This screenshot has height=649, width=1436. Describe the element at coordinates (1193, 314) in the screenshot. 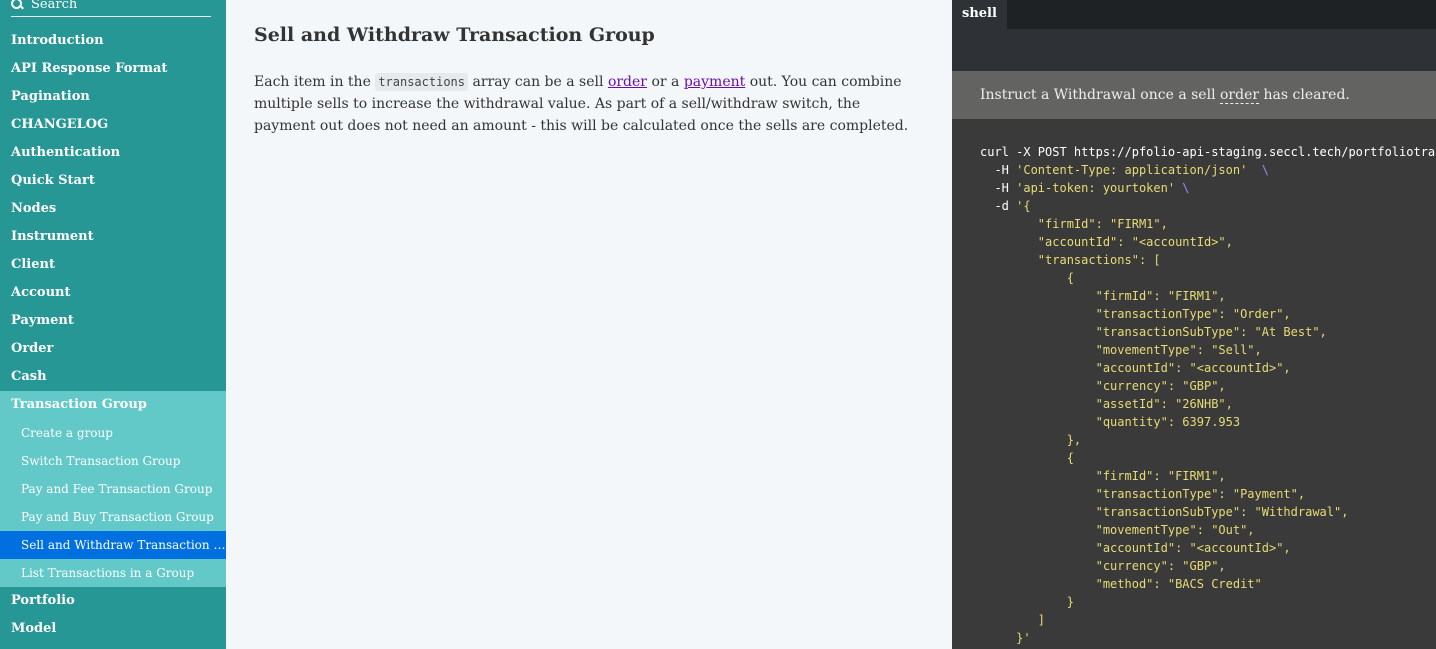

I see `code-line: "transactionType": "Order",` at that location.